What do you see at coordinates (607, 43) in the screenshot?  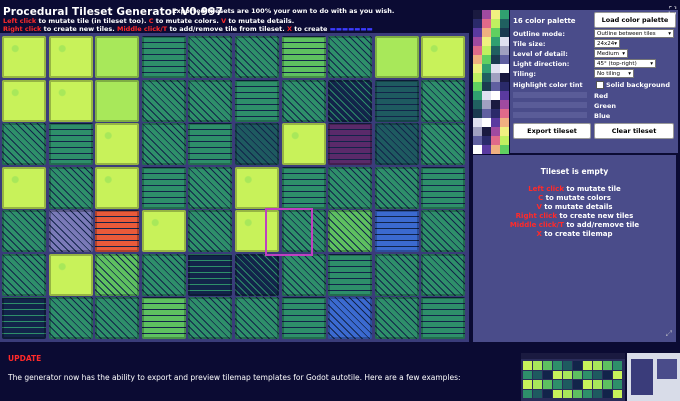 I see `tile-size-select: 24x24 ▾` at bounding box center [607, 43].